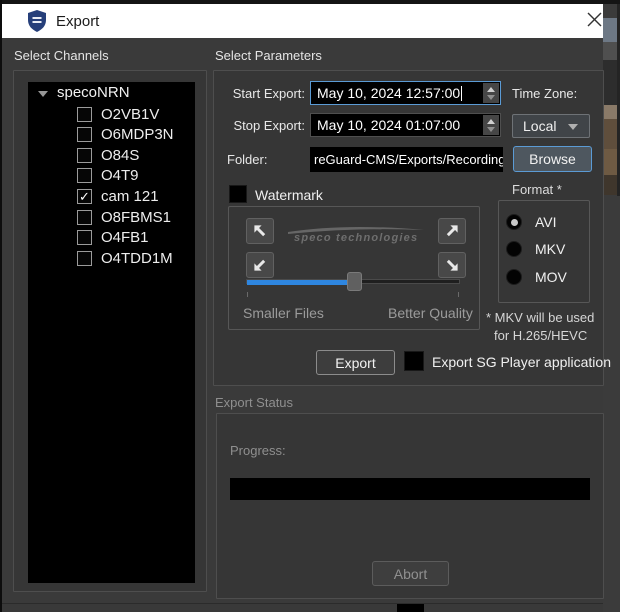 This screenshot has width=620, height=612. I want to click on stop-export-spinner, so click(491, 125).